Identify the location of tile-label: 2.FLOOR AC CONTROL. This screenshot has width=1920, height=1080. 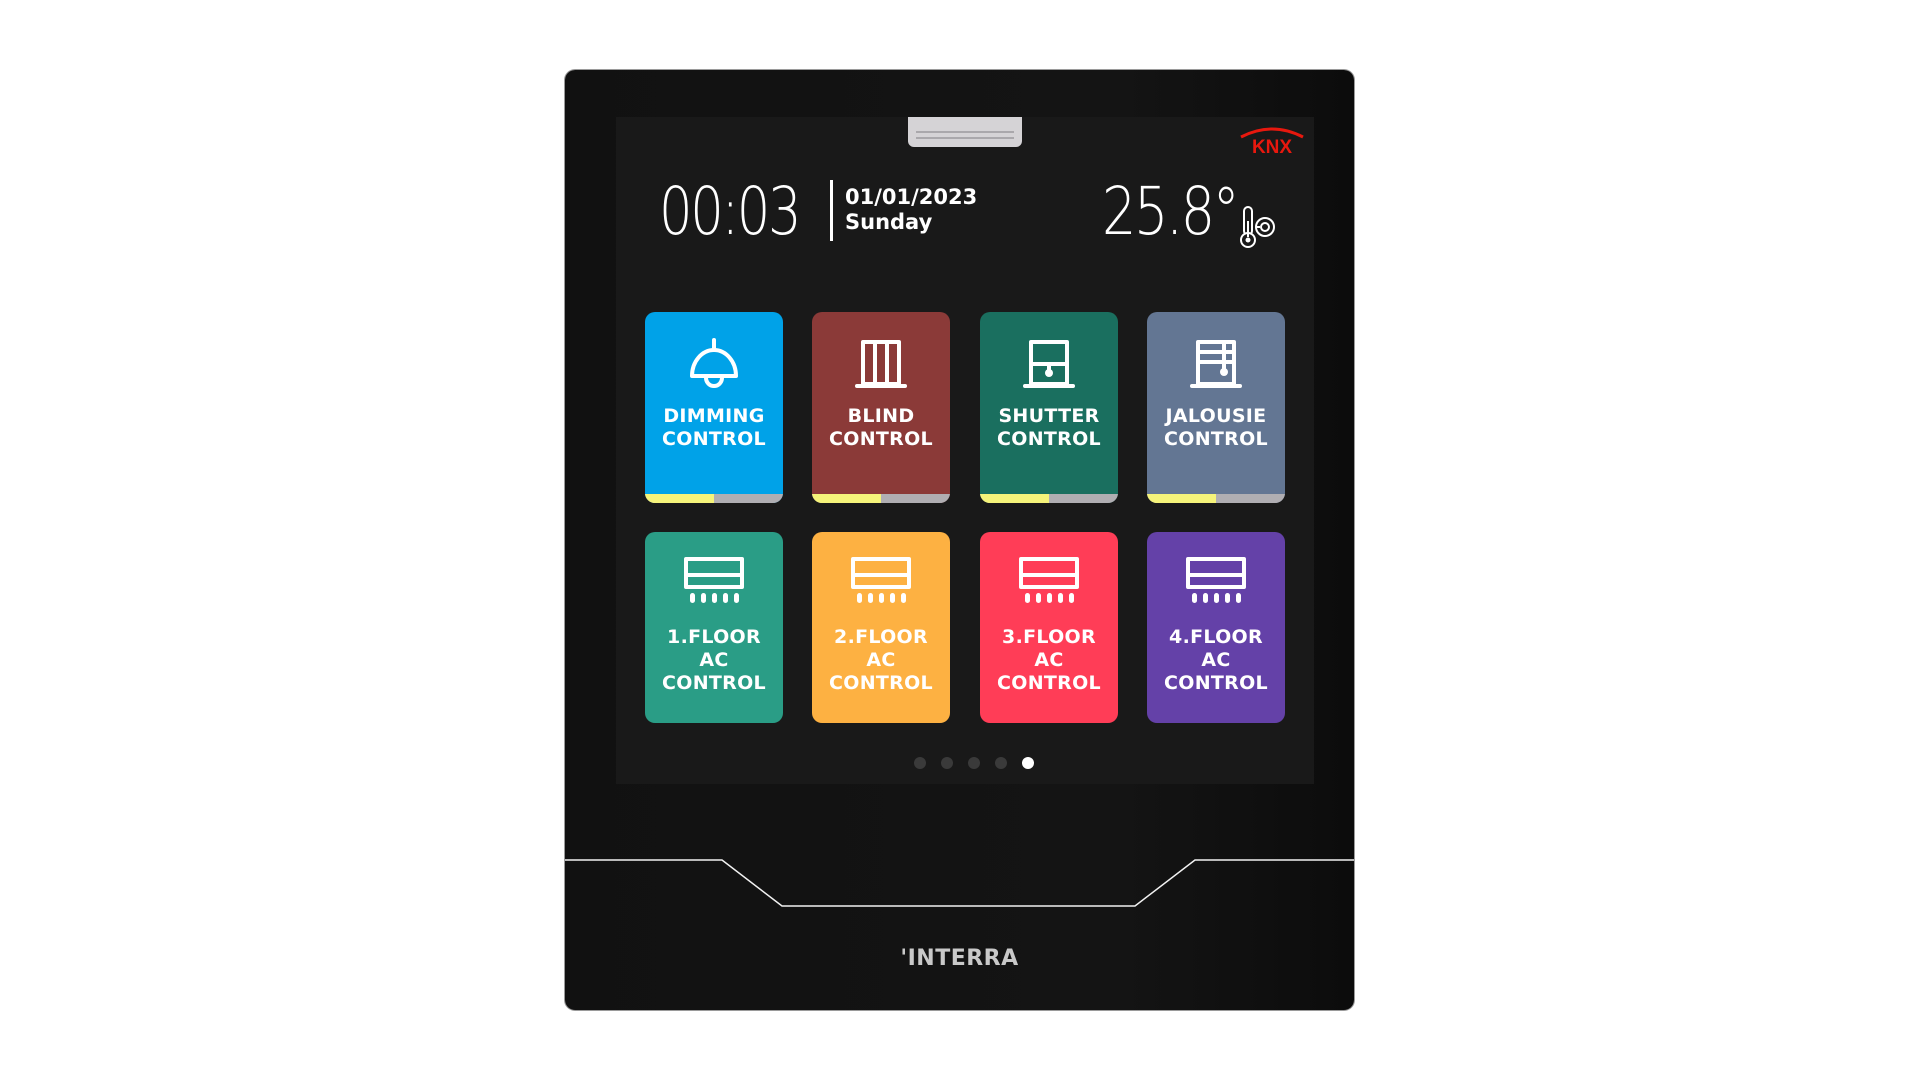
(881, 660).